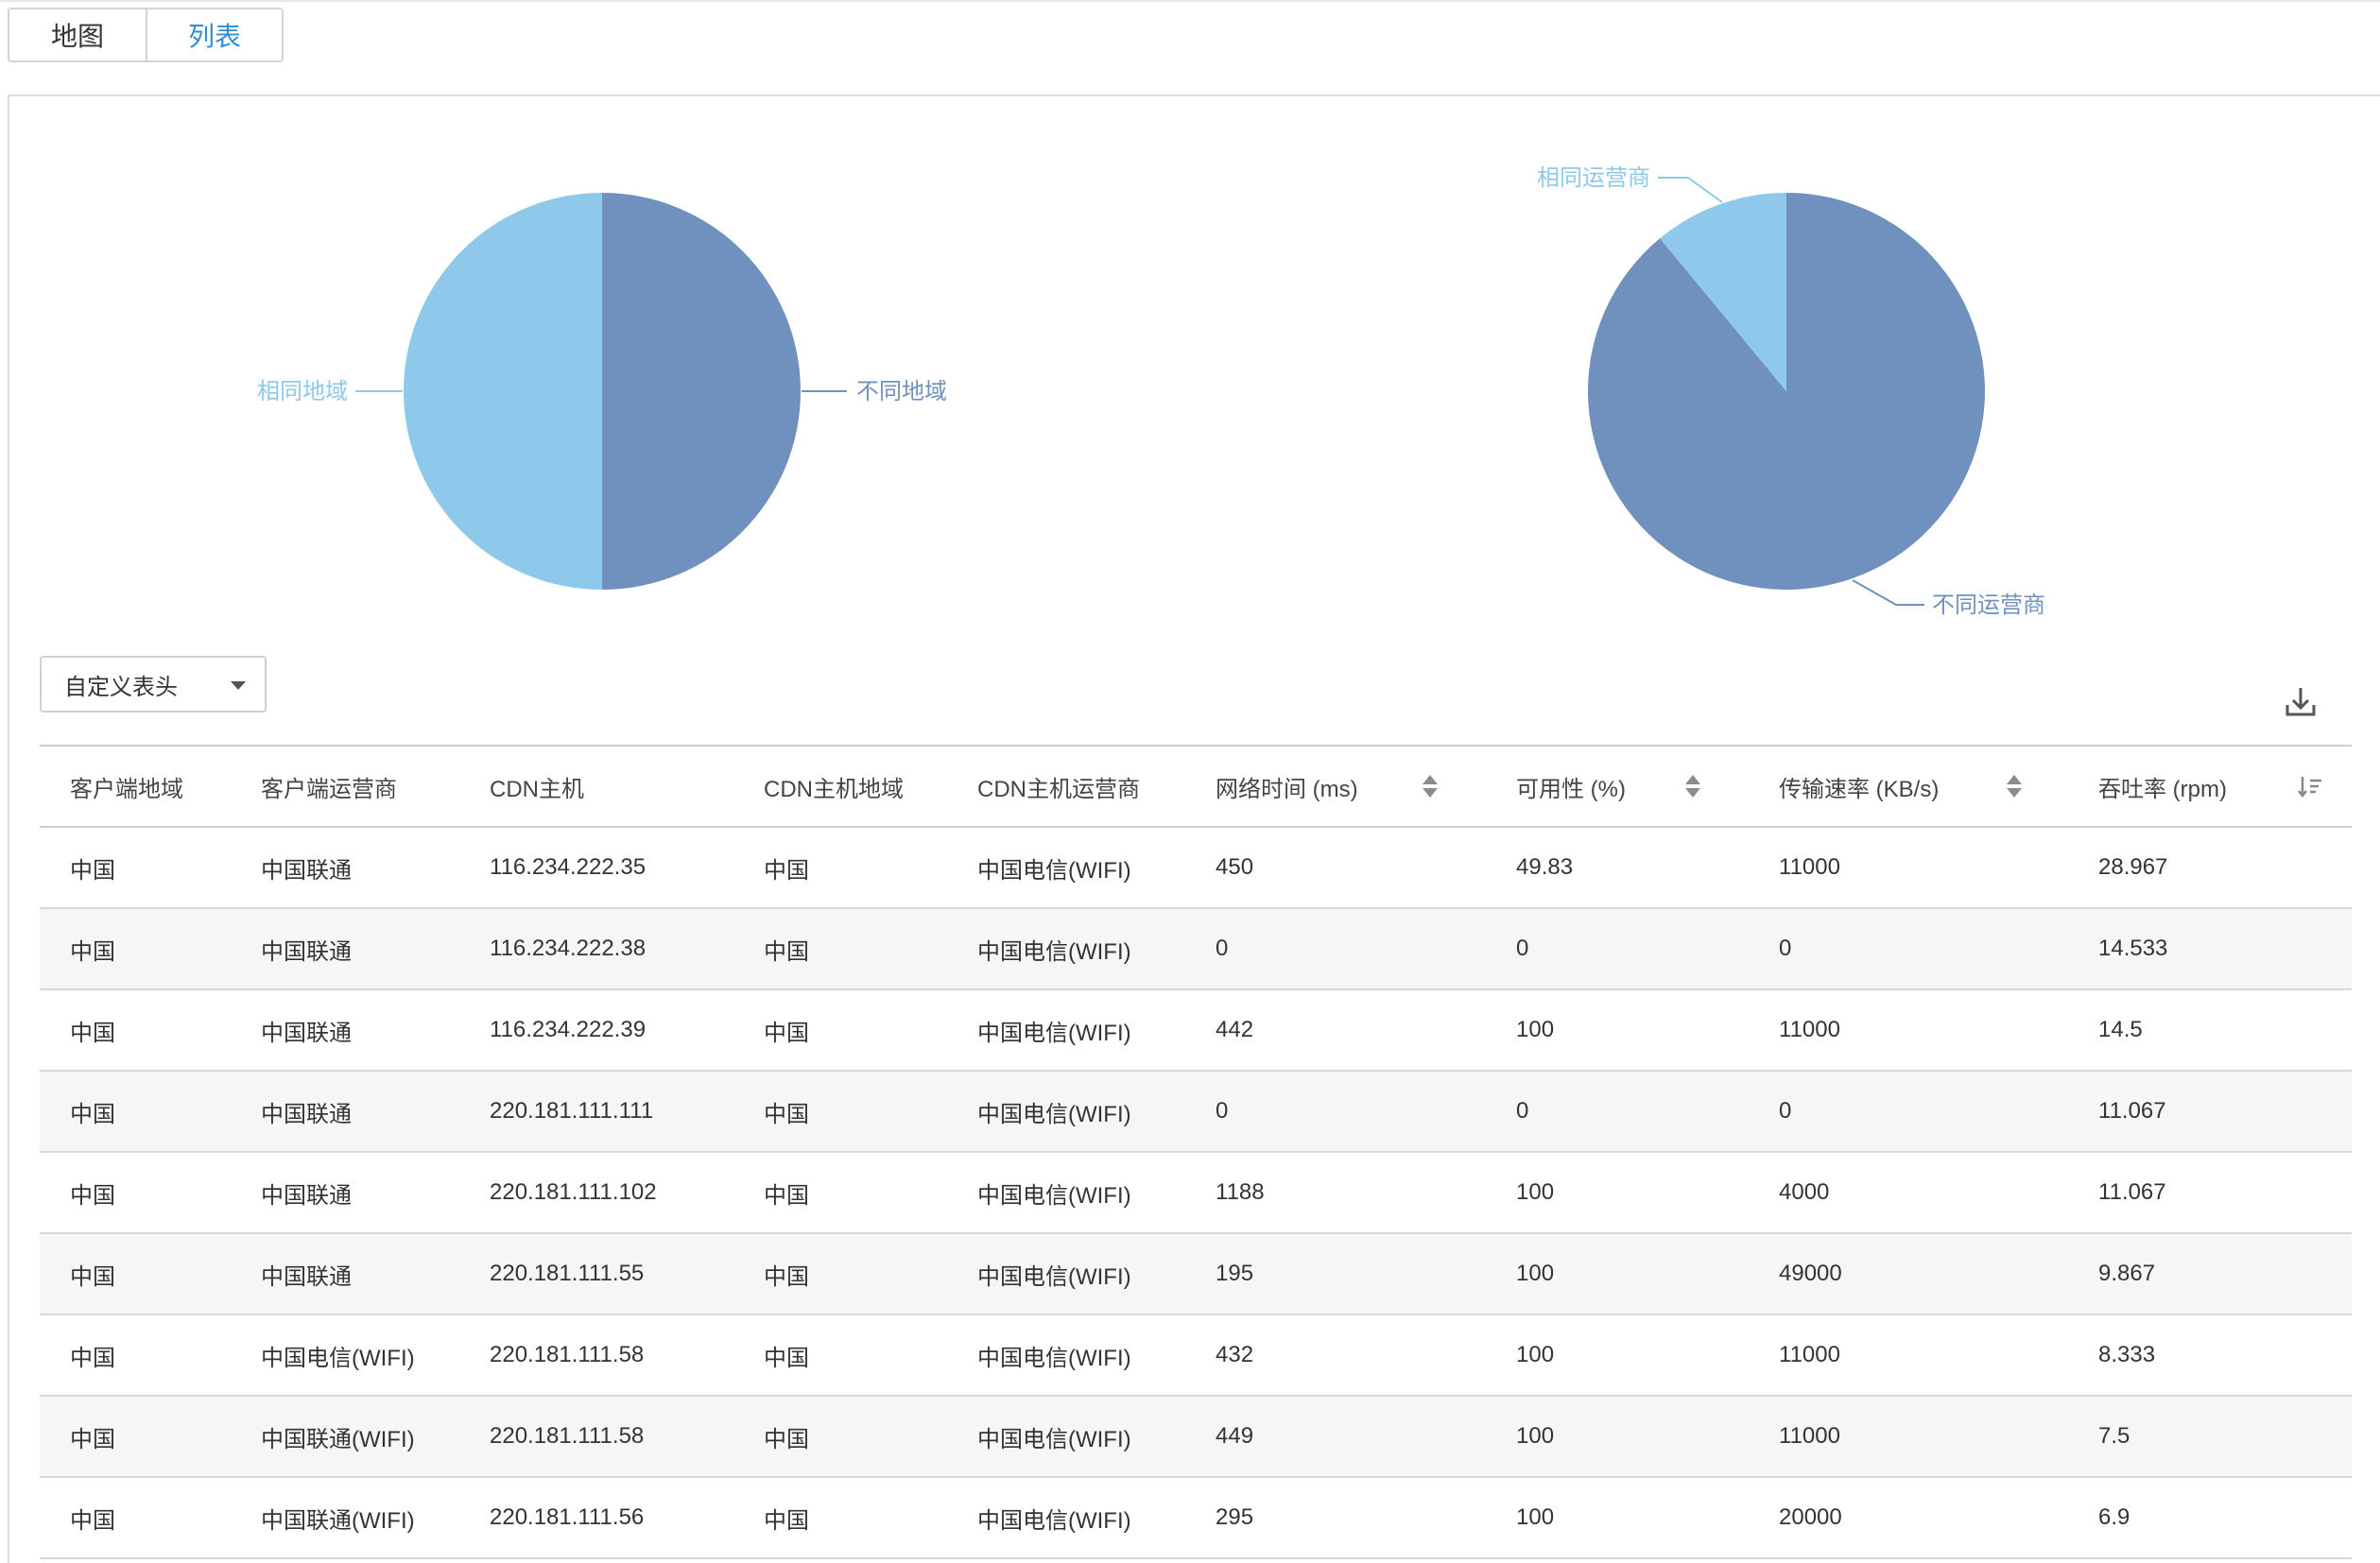  Describe the element at coordinates (2120, 1029) in the screenshot. I see `table-cell: 14.5` at that location.